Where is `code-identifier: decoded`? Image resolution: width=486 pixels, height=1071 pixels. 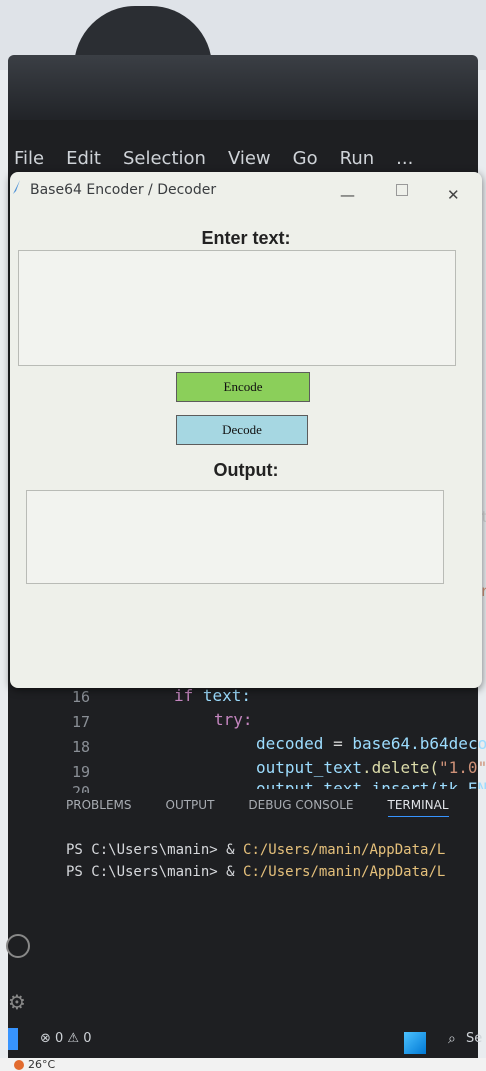 code-identifier: decoded is located at coordinates (290, 743).